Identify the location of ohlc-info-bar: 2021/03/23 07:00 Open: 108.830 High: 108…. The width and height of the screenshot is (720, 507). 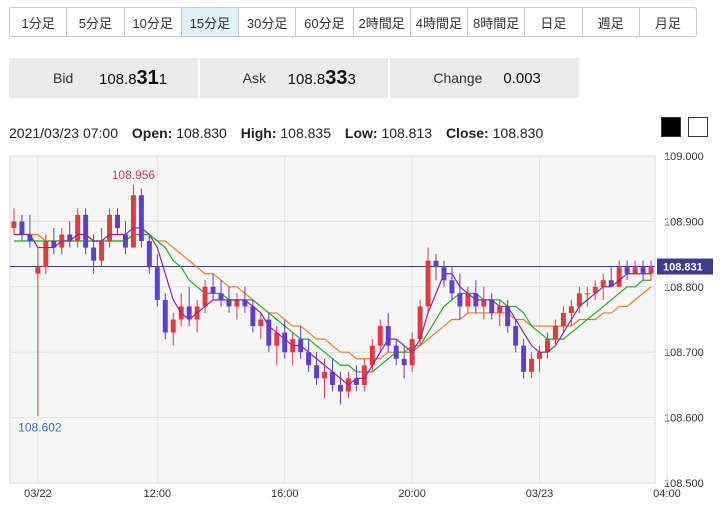
(276, 134).